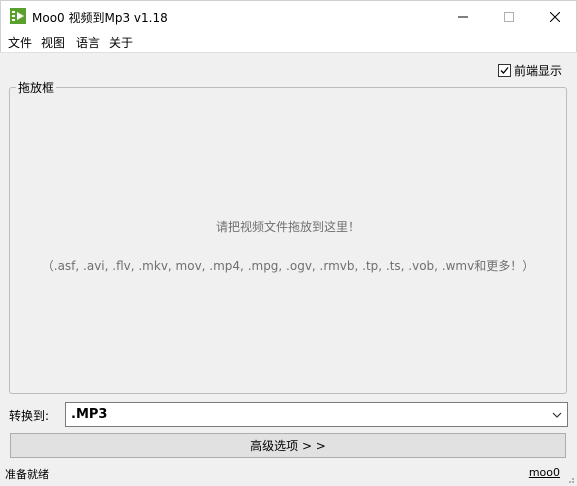  I want to click on maximize-button, so click(509, 16).